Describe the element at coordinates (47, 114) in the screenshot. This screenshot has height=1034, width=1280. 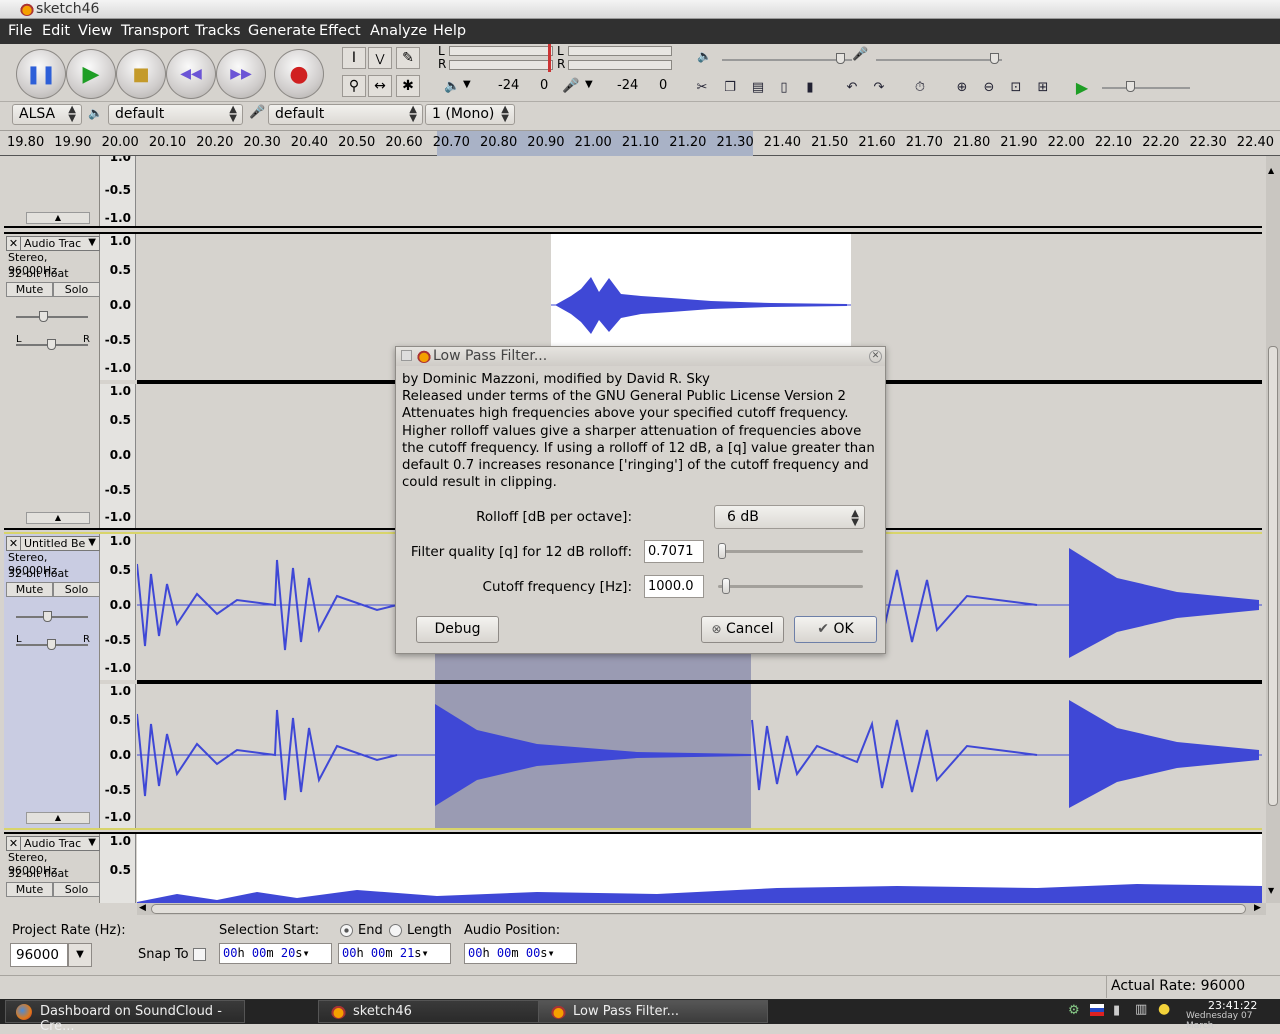
I see `host-select: ALSA ▲ ▼` at that location.